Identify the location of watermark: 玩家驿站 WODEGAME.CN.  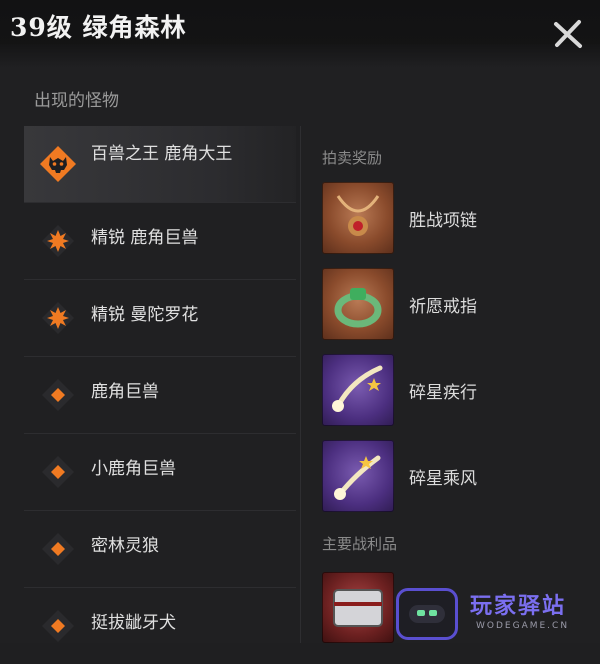
(498, 614).